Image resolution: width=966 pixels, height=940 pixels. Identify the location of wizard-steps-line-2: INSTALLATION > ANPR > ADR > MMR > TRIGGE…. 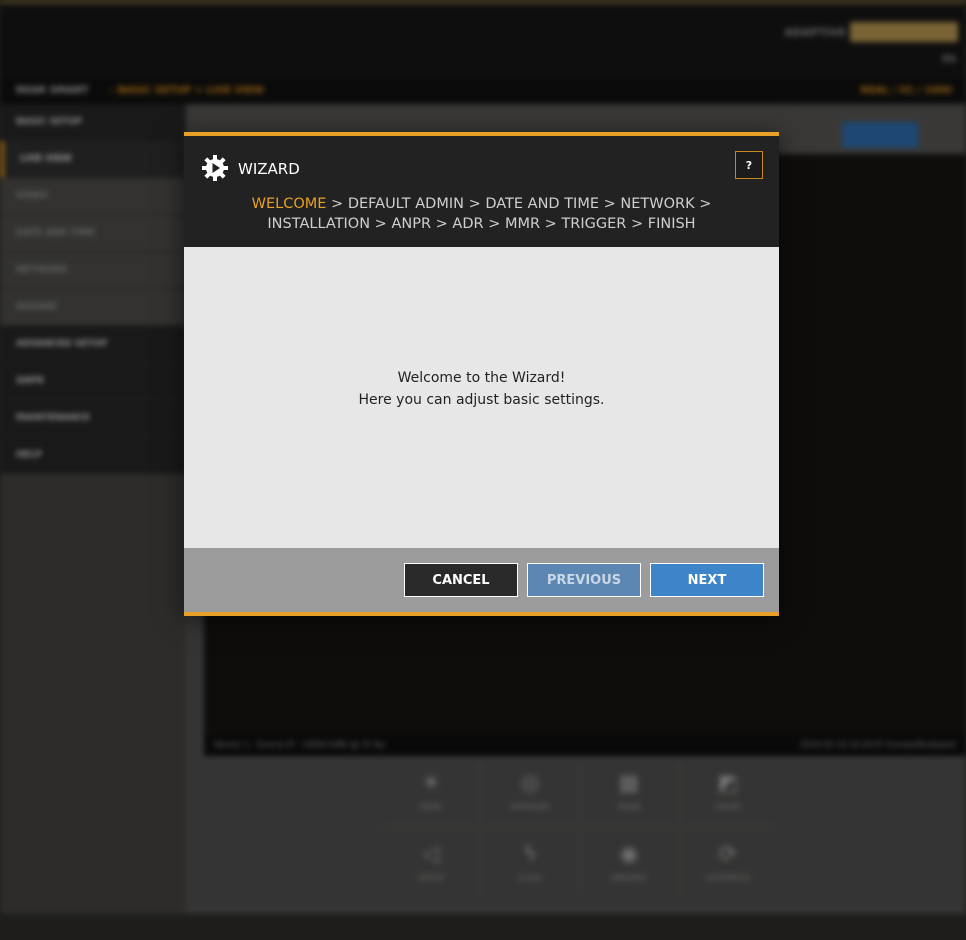
(481, 224).